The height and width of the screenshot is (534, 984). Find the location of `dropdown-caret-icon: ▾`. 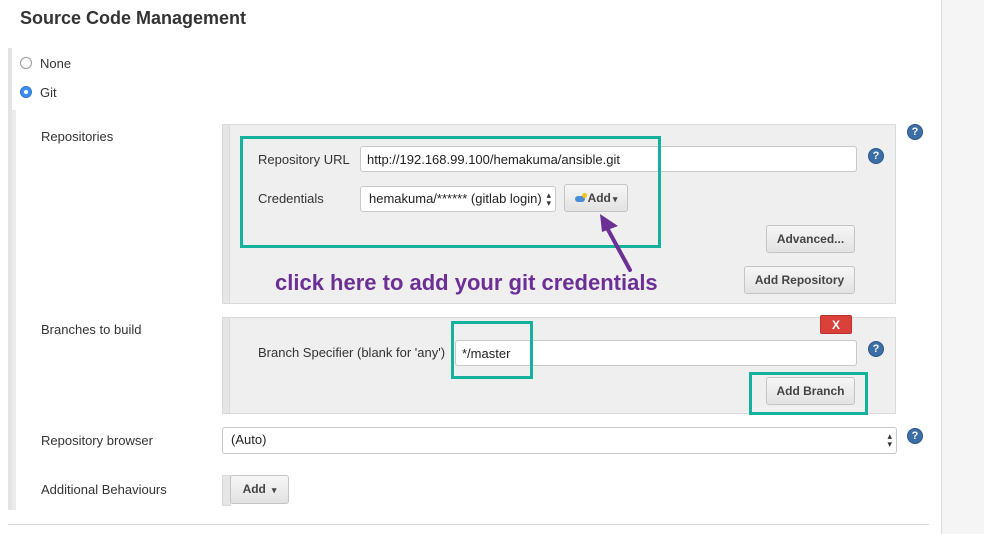

dropdown-caret-icon: ▾ is located at coordinates (274, 490).